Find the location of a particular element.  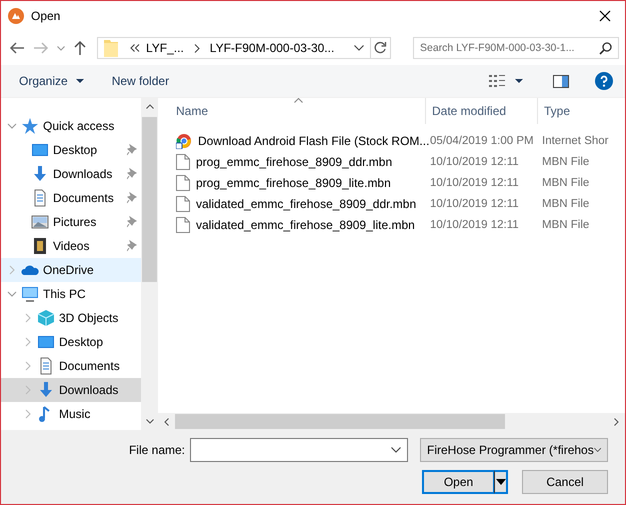

cancel-button: Cancel is located at coordinates (565, 482).